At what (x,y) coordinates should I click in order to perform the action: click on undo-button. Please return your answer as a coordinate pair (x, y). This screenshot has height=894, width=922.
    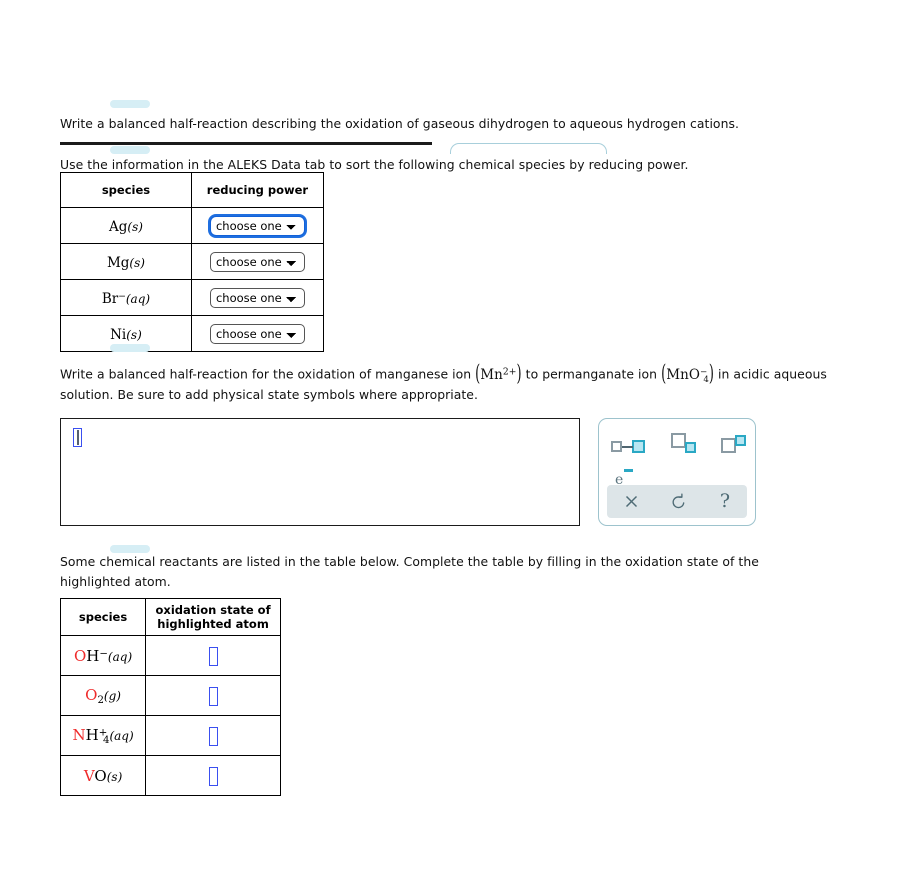
    Looking at the image, I should click on (678, 501).